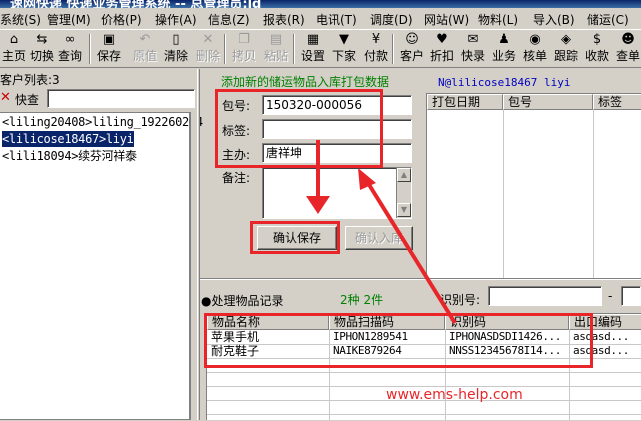  Describe the element at coordinates (367, 179) in the screenshot. I see `arrow-up-head` at that location.